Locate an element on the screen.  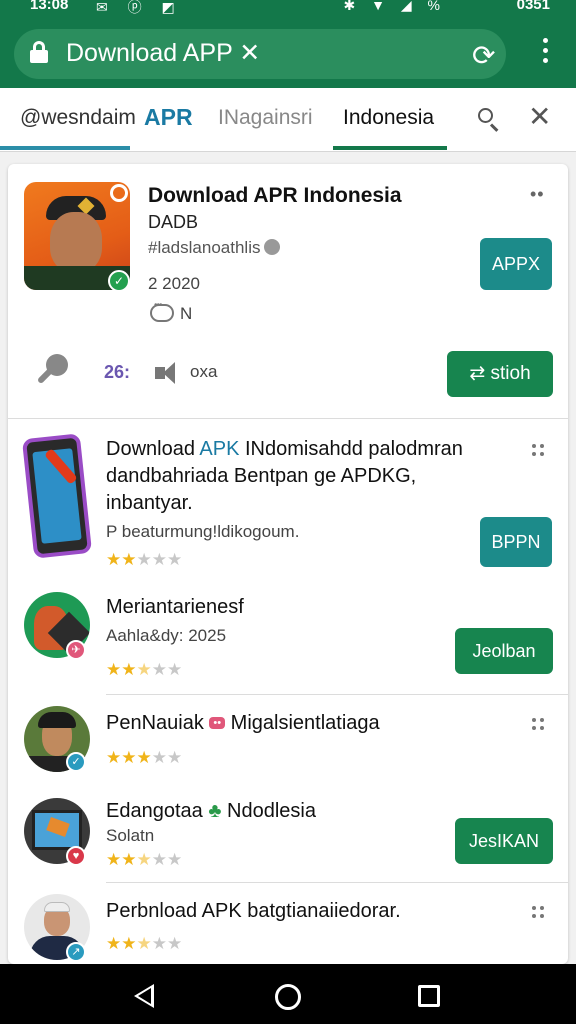
tab-apr: APR is located at coordinates (168, 117).